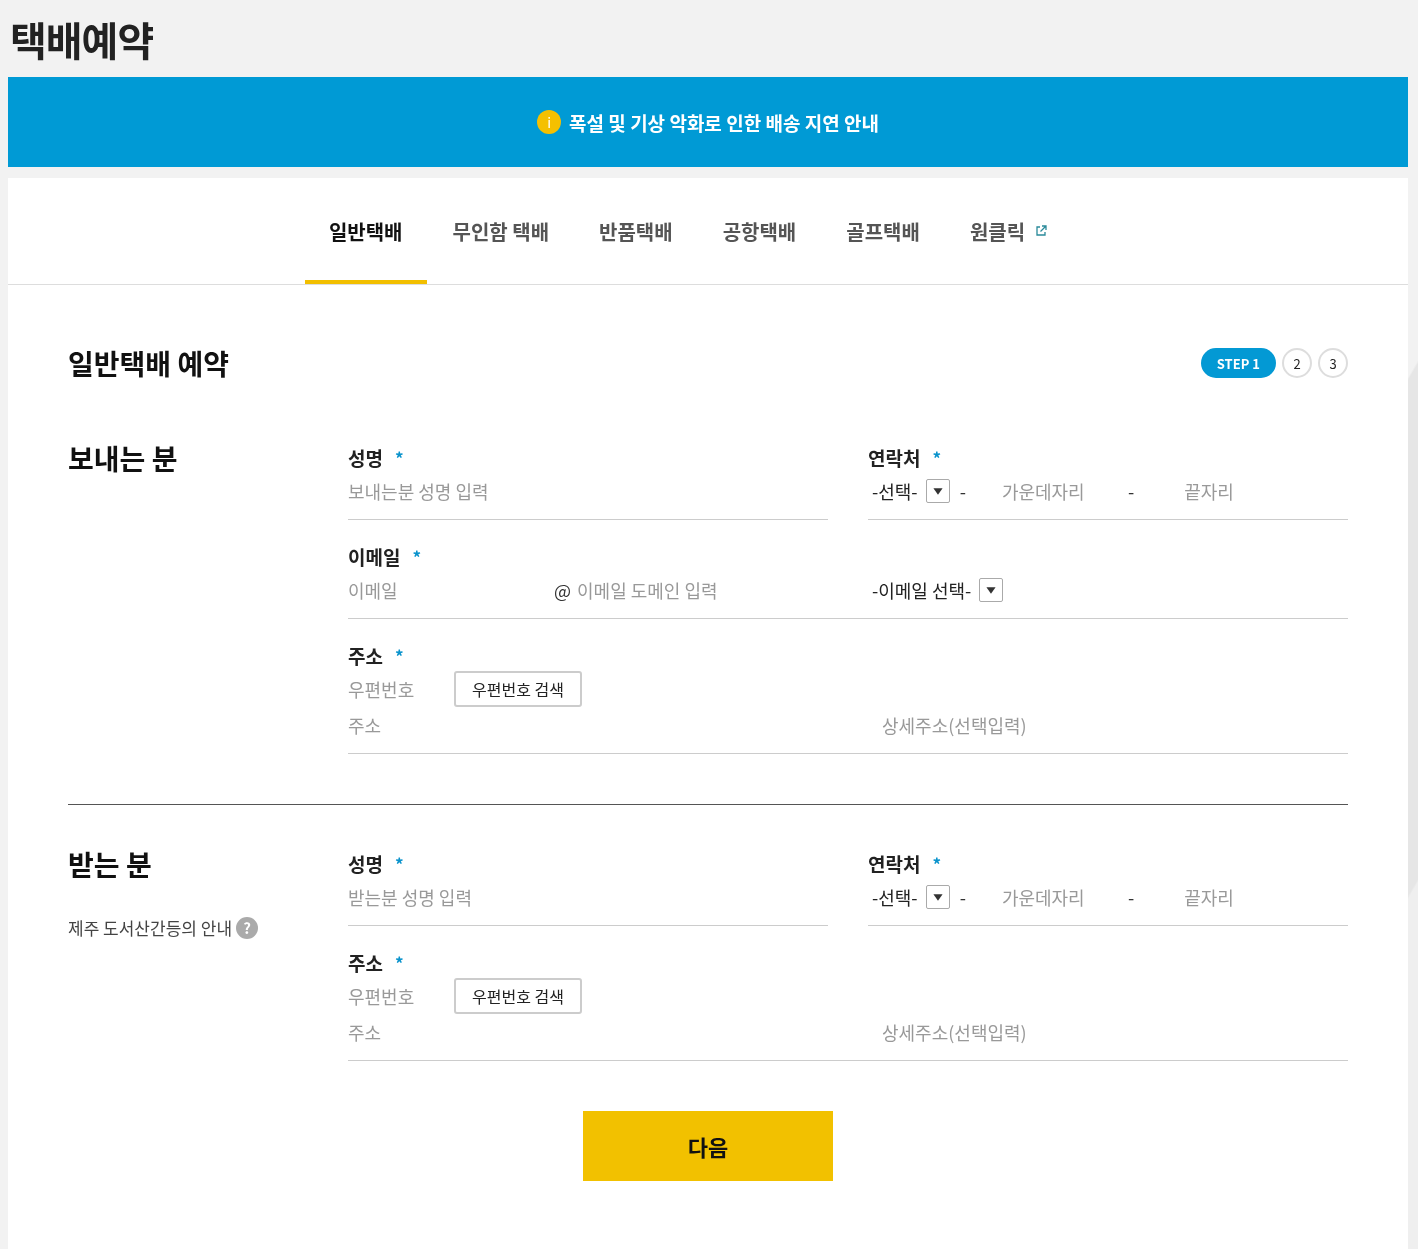 Image resolution: width=1418 pixels, height=1249 pixels. I want to click on email-input: 이메일, so click(443, 590).